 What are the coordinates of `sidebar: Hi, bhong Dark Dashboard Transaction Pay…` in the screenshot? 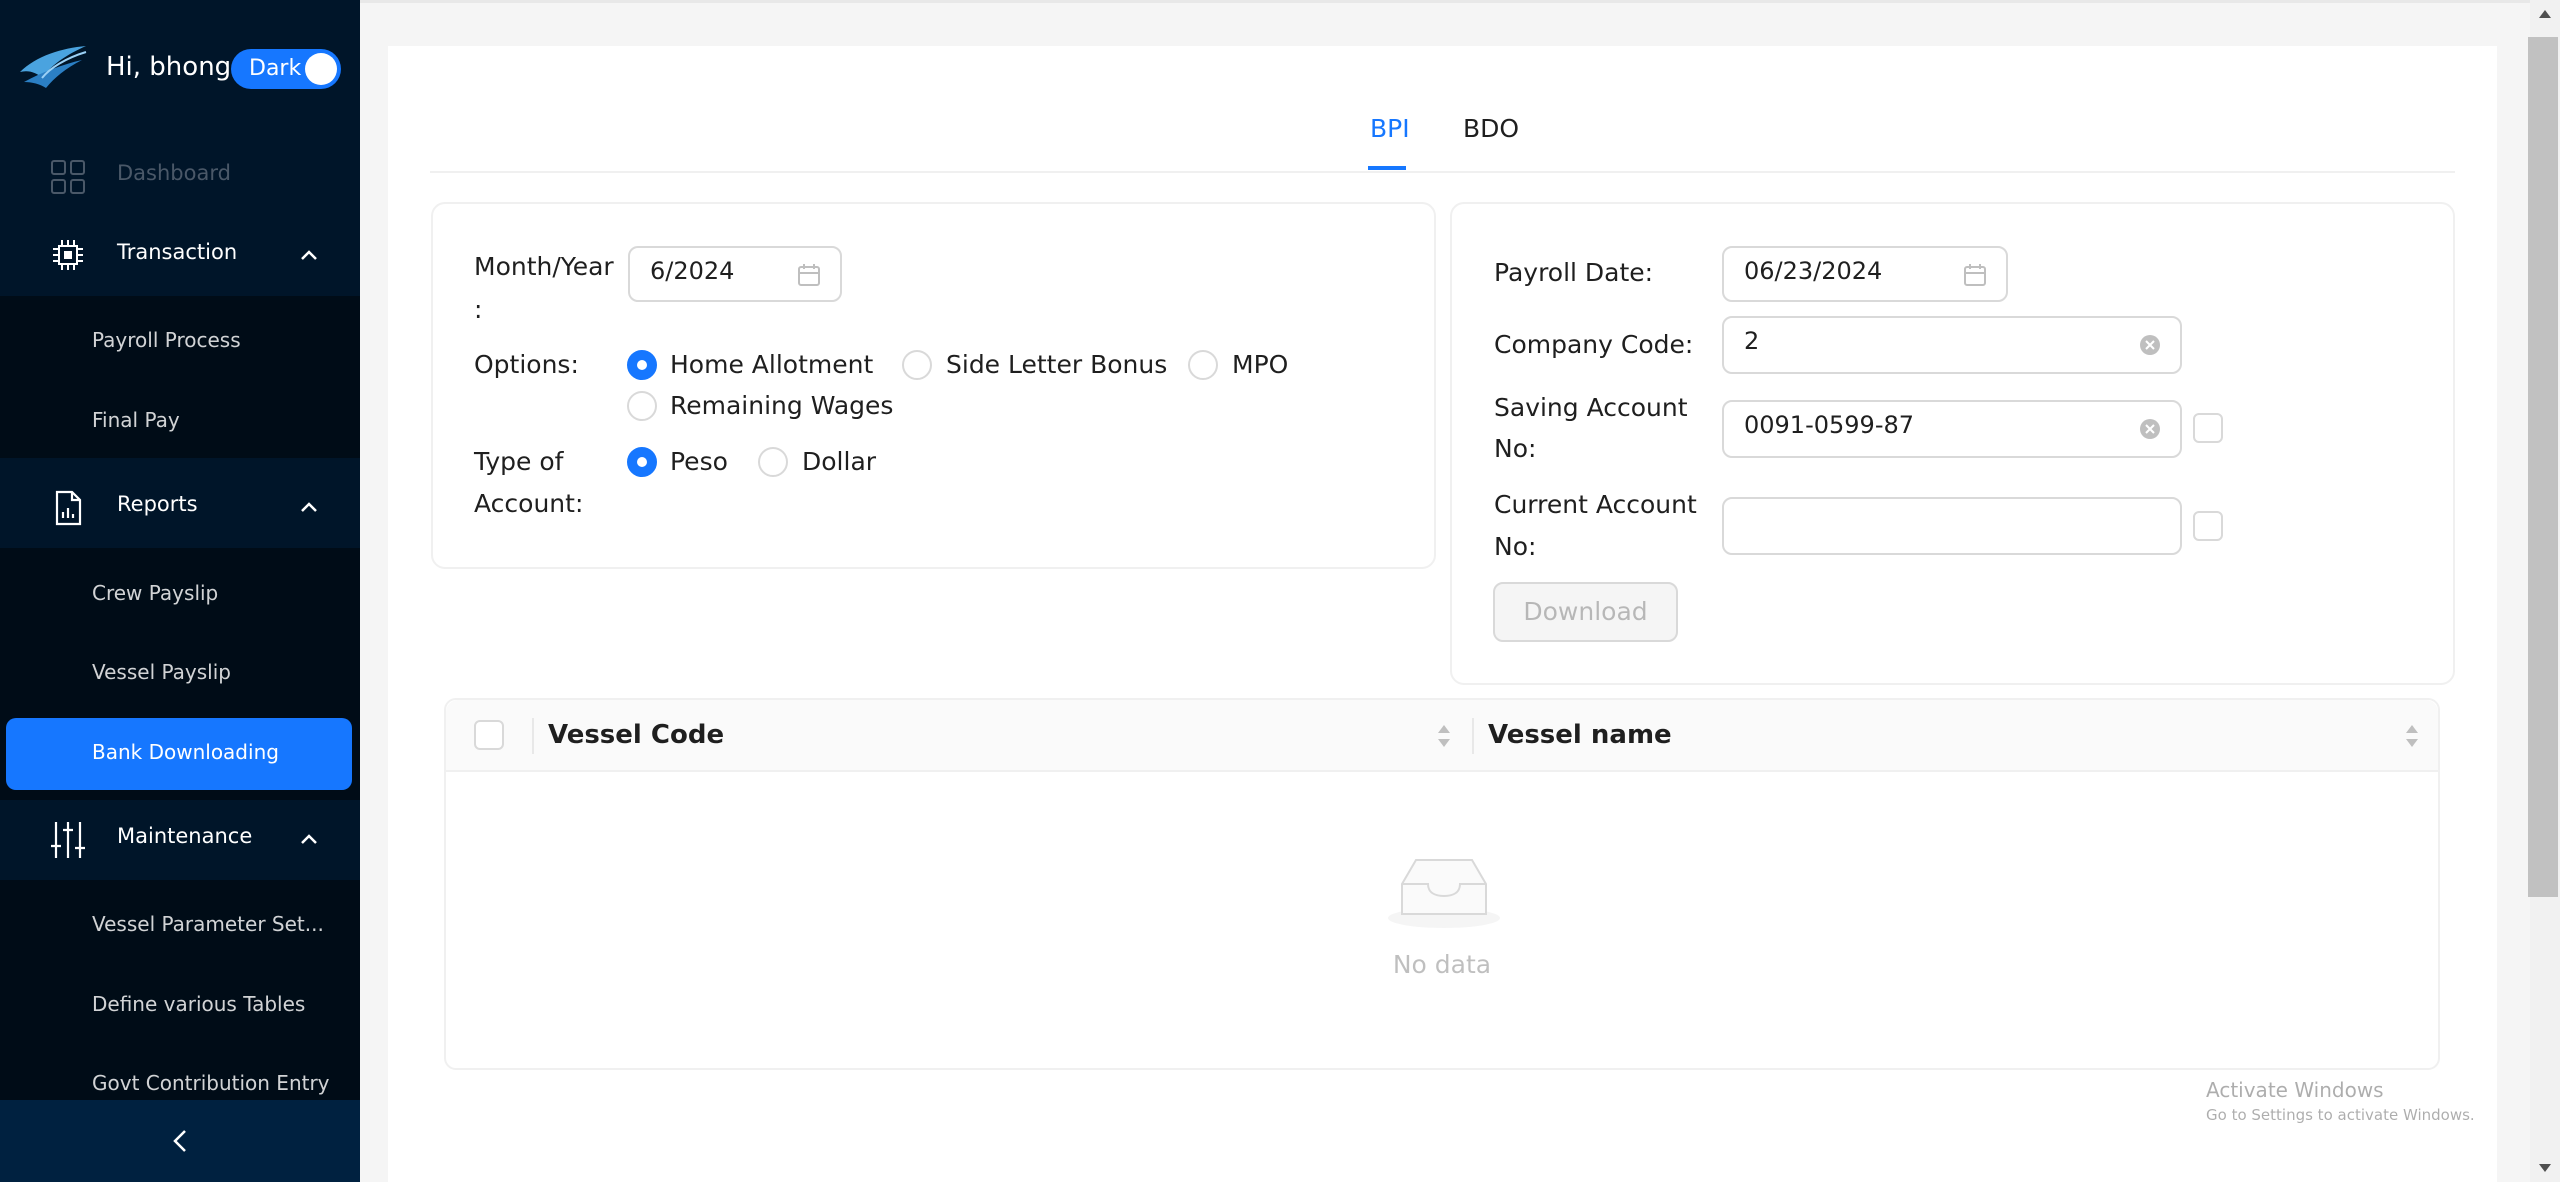 It's located at (180, 591).